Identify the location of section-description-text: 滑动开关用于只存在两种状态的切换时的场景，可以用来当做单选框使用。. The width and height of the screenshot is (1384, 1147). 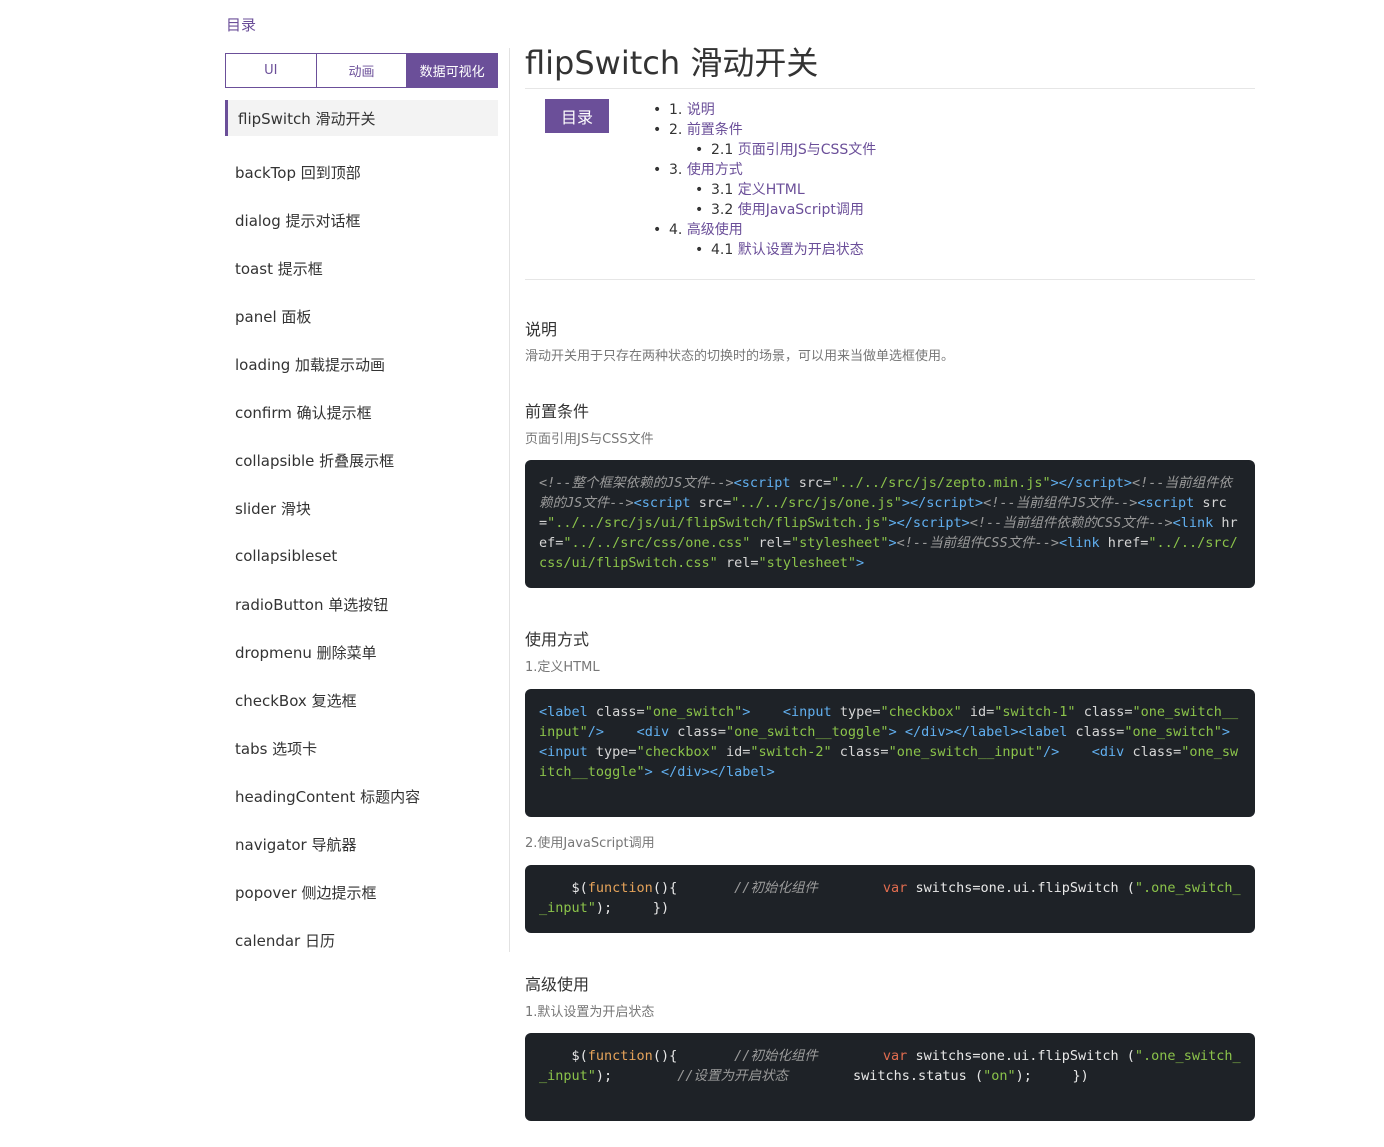
(740, 356).